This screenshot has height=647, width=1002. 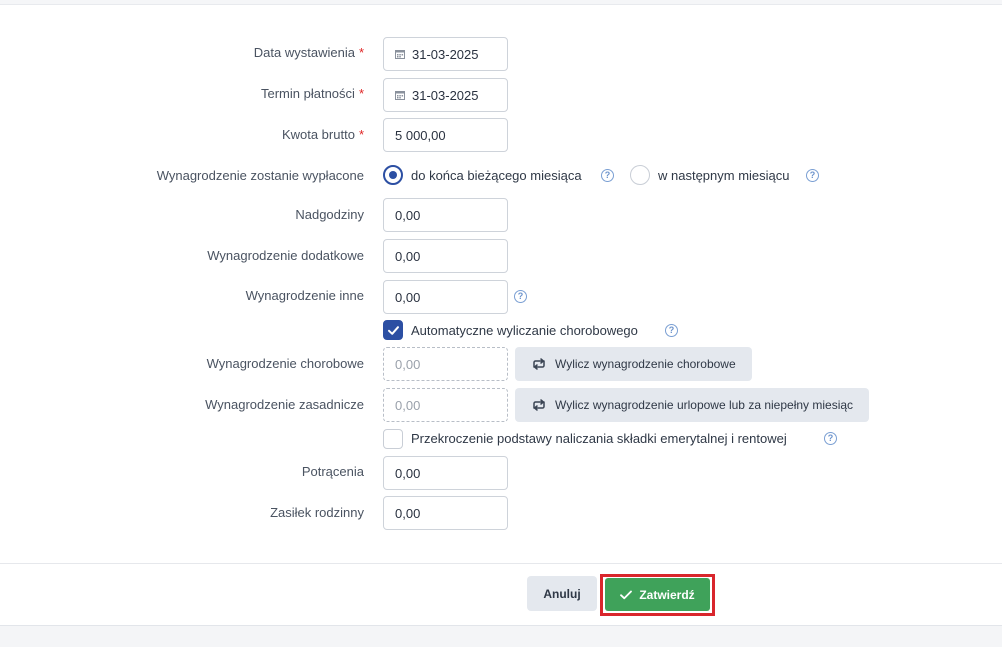 I want to click on auto-sick-label: Automatyczne wyliczanie chorobowego, so click(x=524, y=330).